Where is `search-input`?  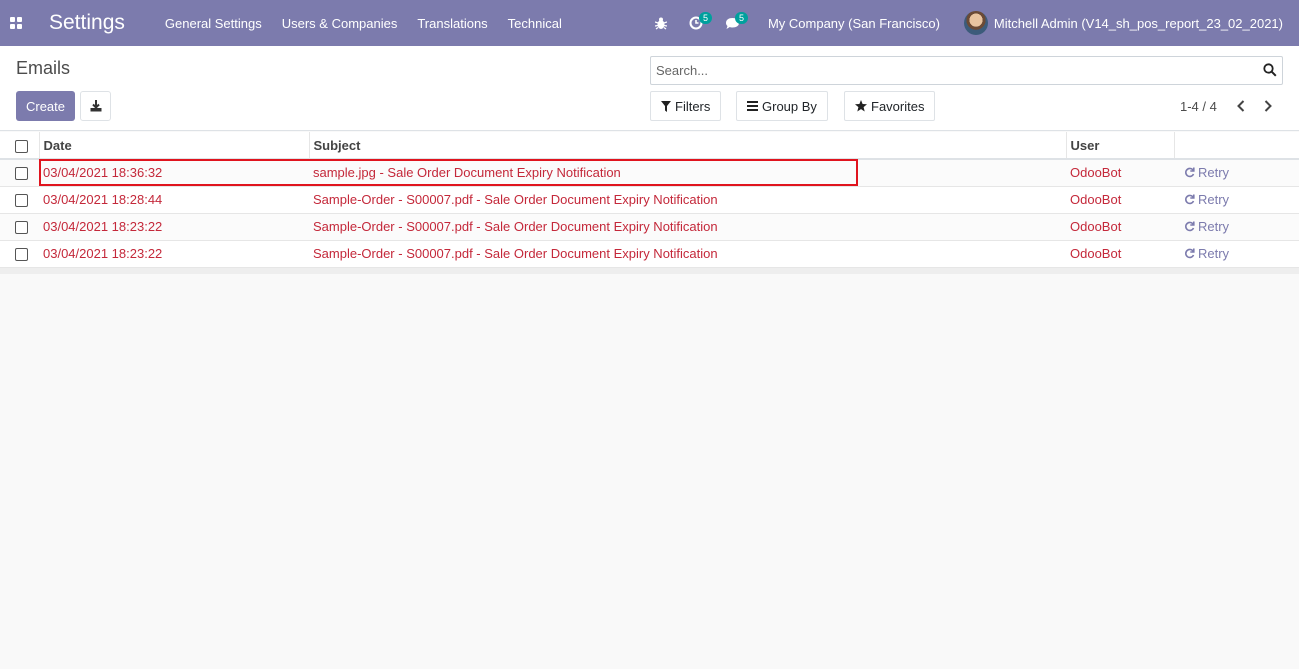 search-input is located at coordinates (951, 70).